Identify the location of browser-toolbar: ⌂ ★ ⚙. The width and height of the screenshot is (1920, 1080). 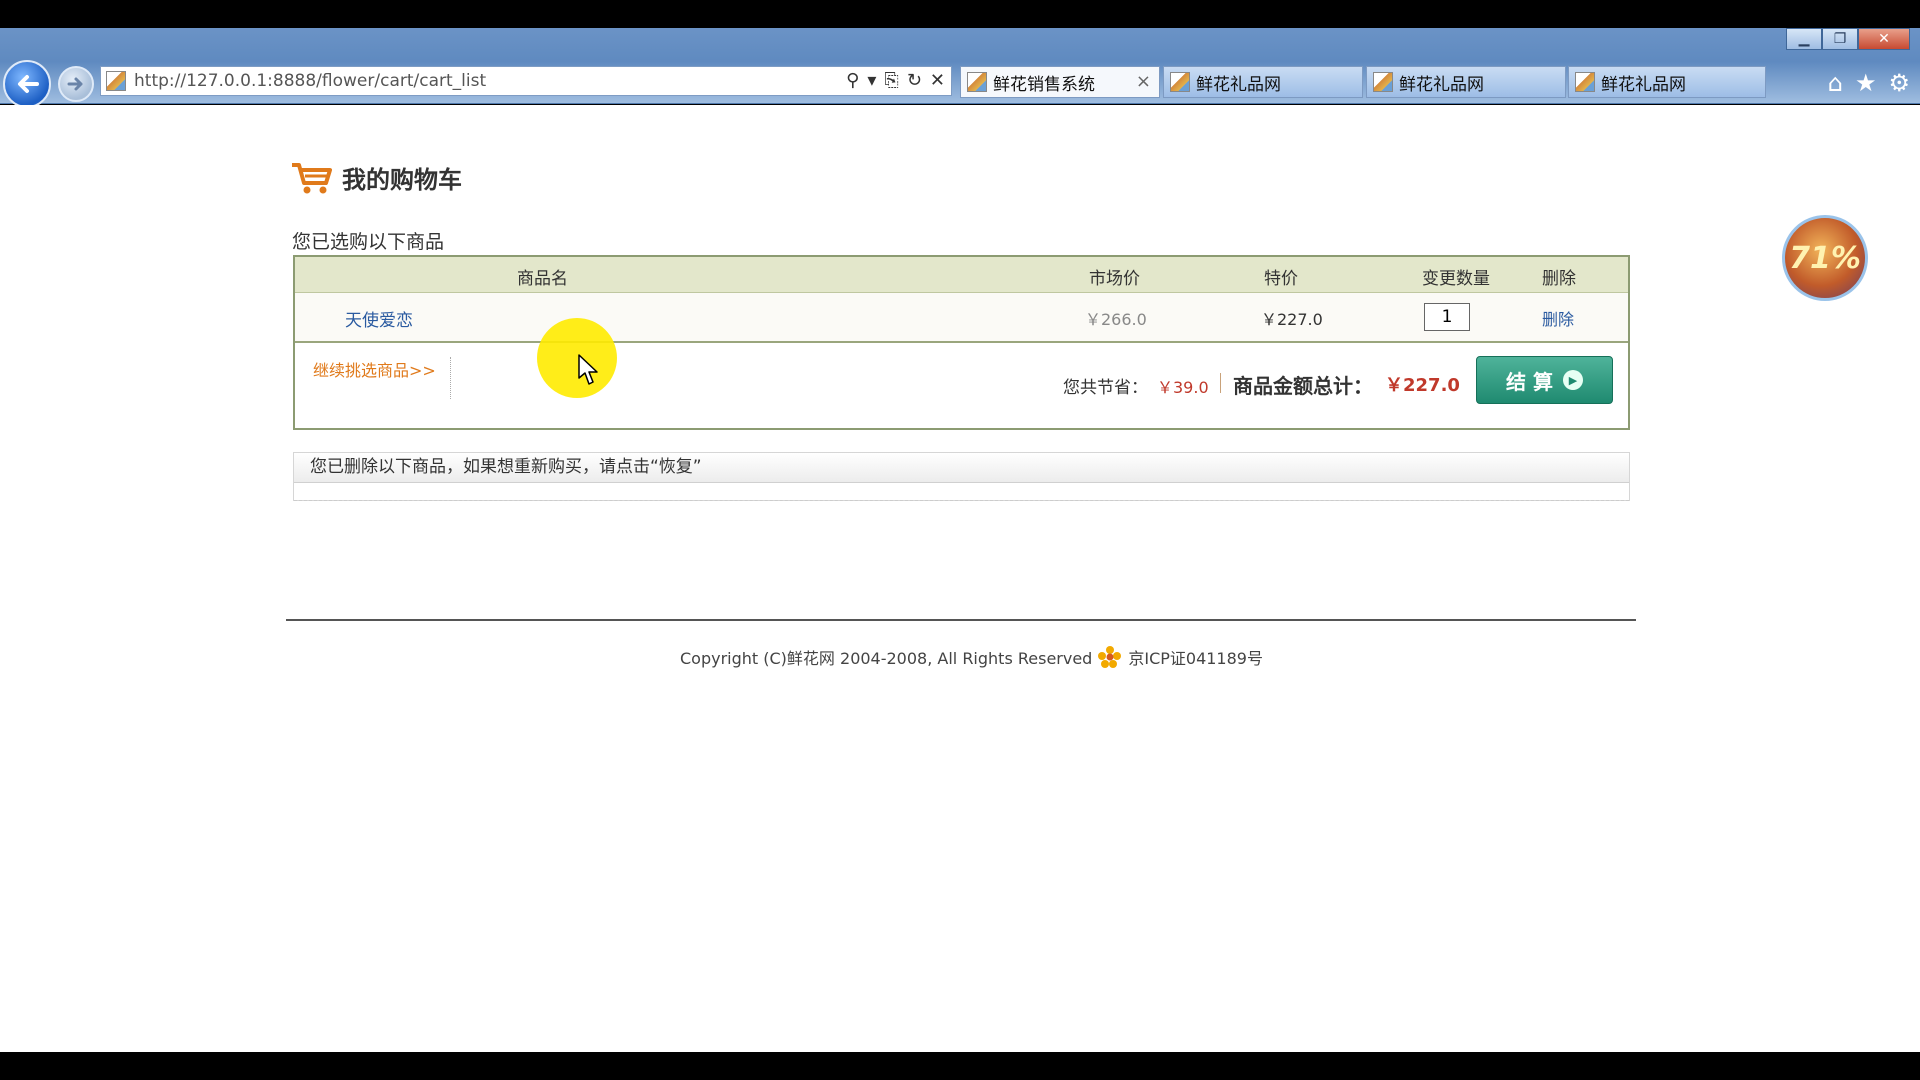
(1869, 83).